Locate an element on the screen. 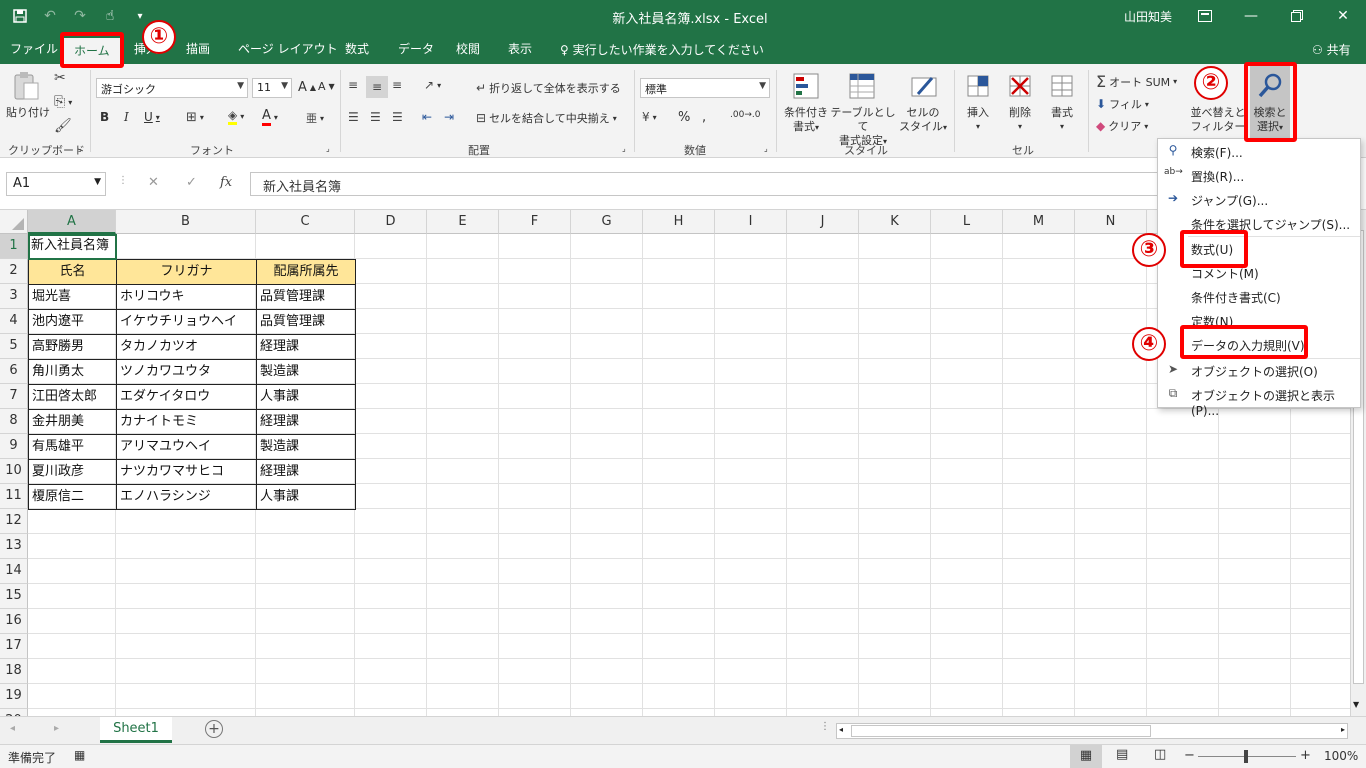  row-header: 14 is located at coordinates (14, 571).